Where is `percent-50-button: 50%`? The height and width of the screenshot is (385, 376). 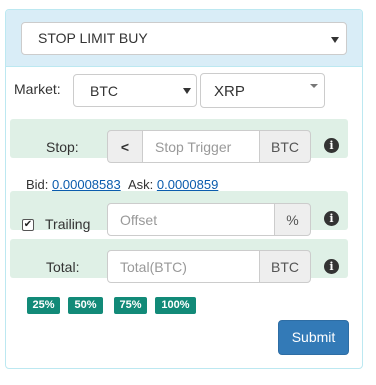
percent-50-button: 50% is located at coordinates (85, 305).